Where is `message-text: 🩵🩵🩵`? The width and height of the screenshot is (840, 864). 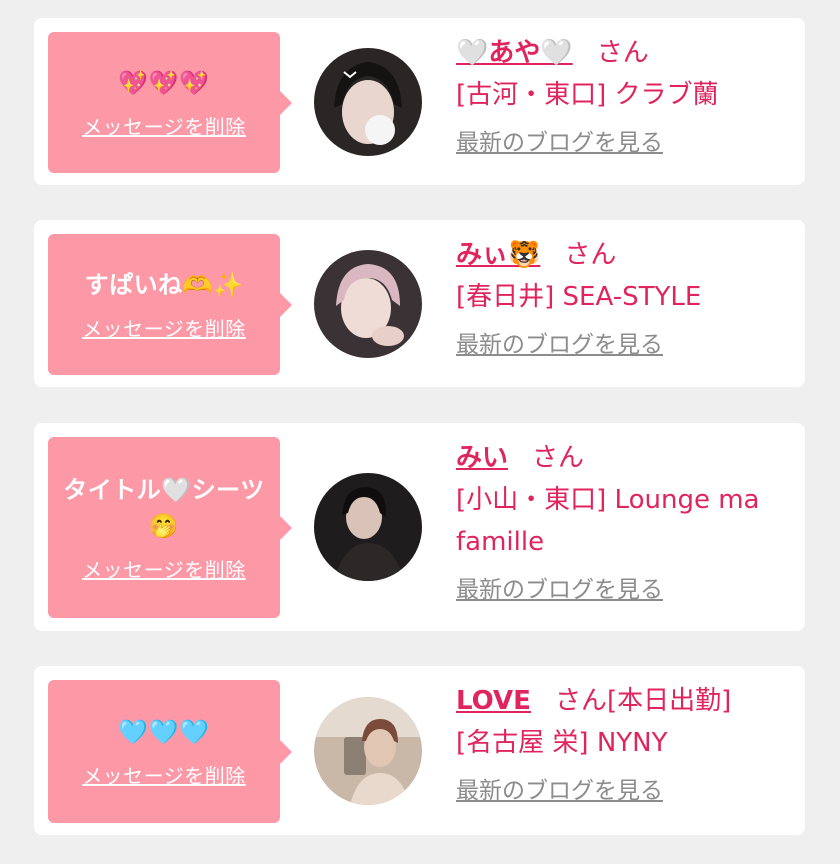
message-text: 🩵🩵🩵 is located at coordinates (164, 732).